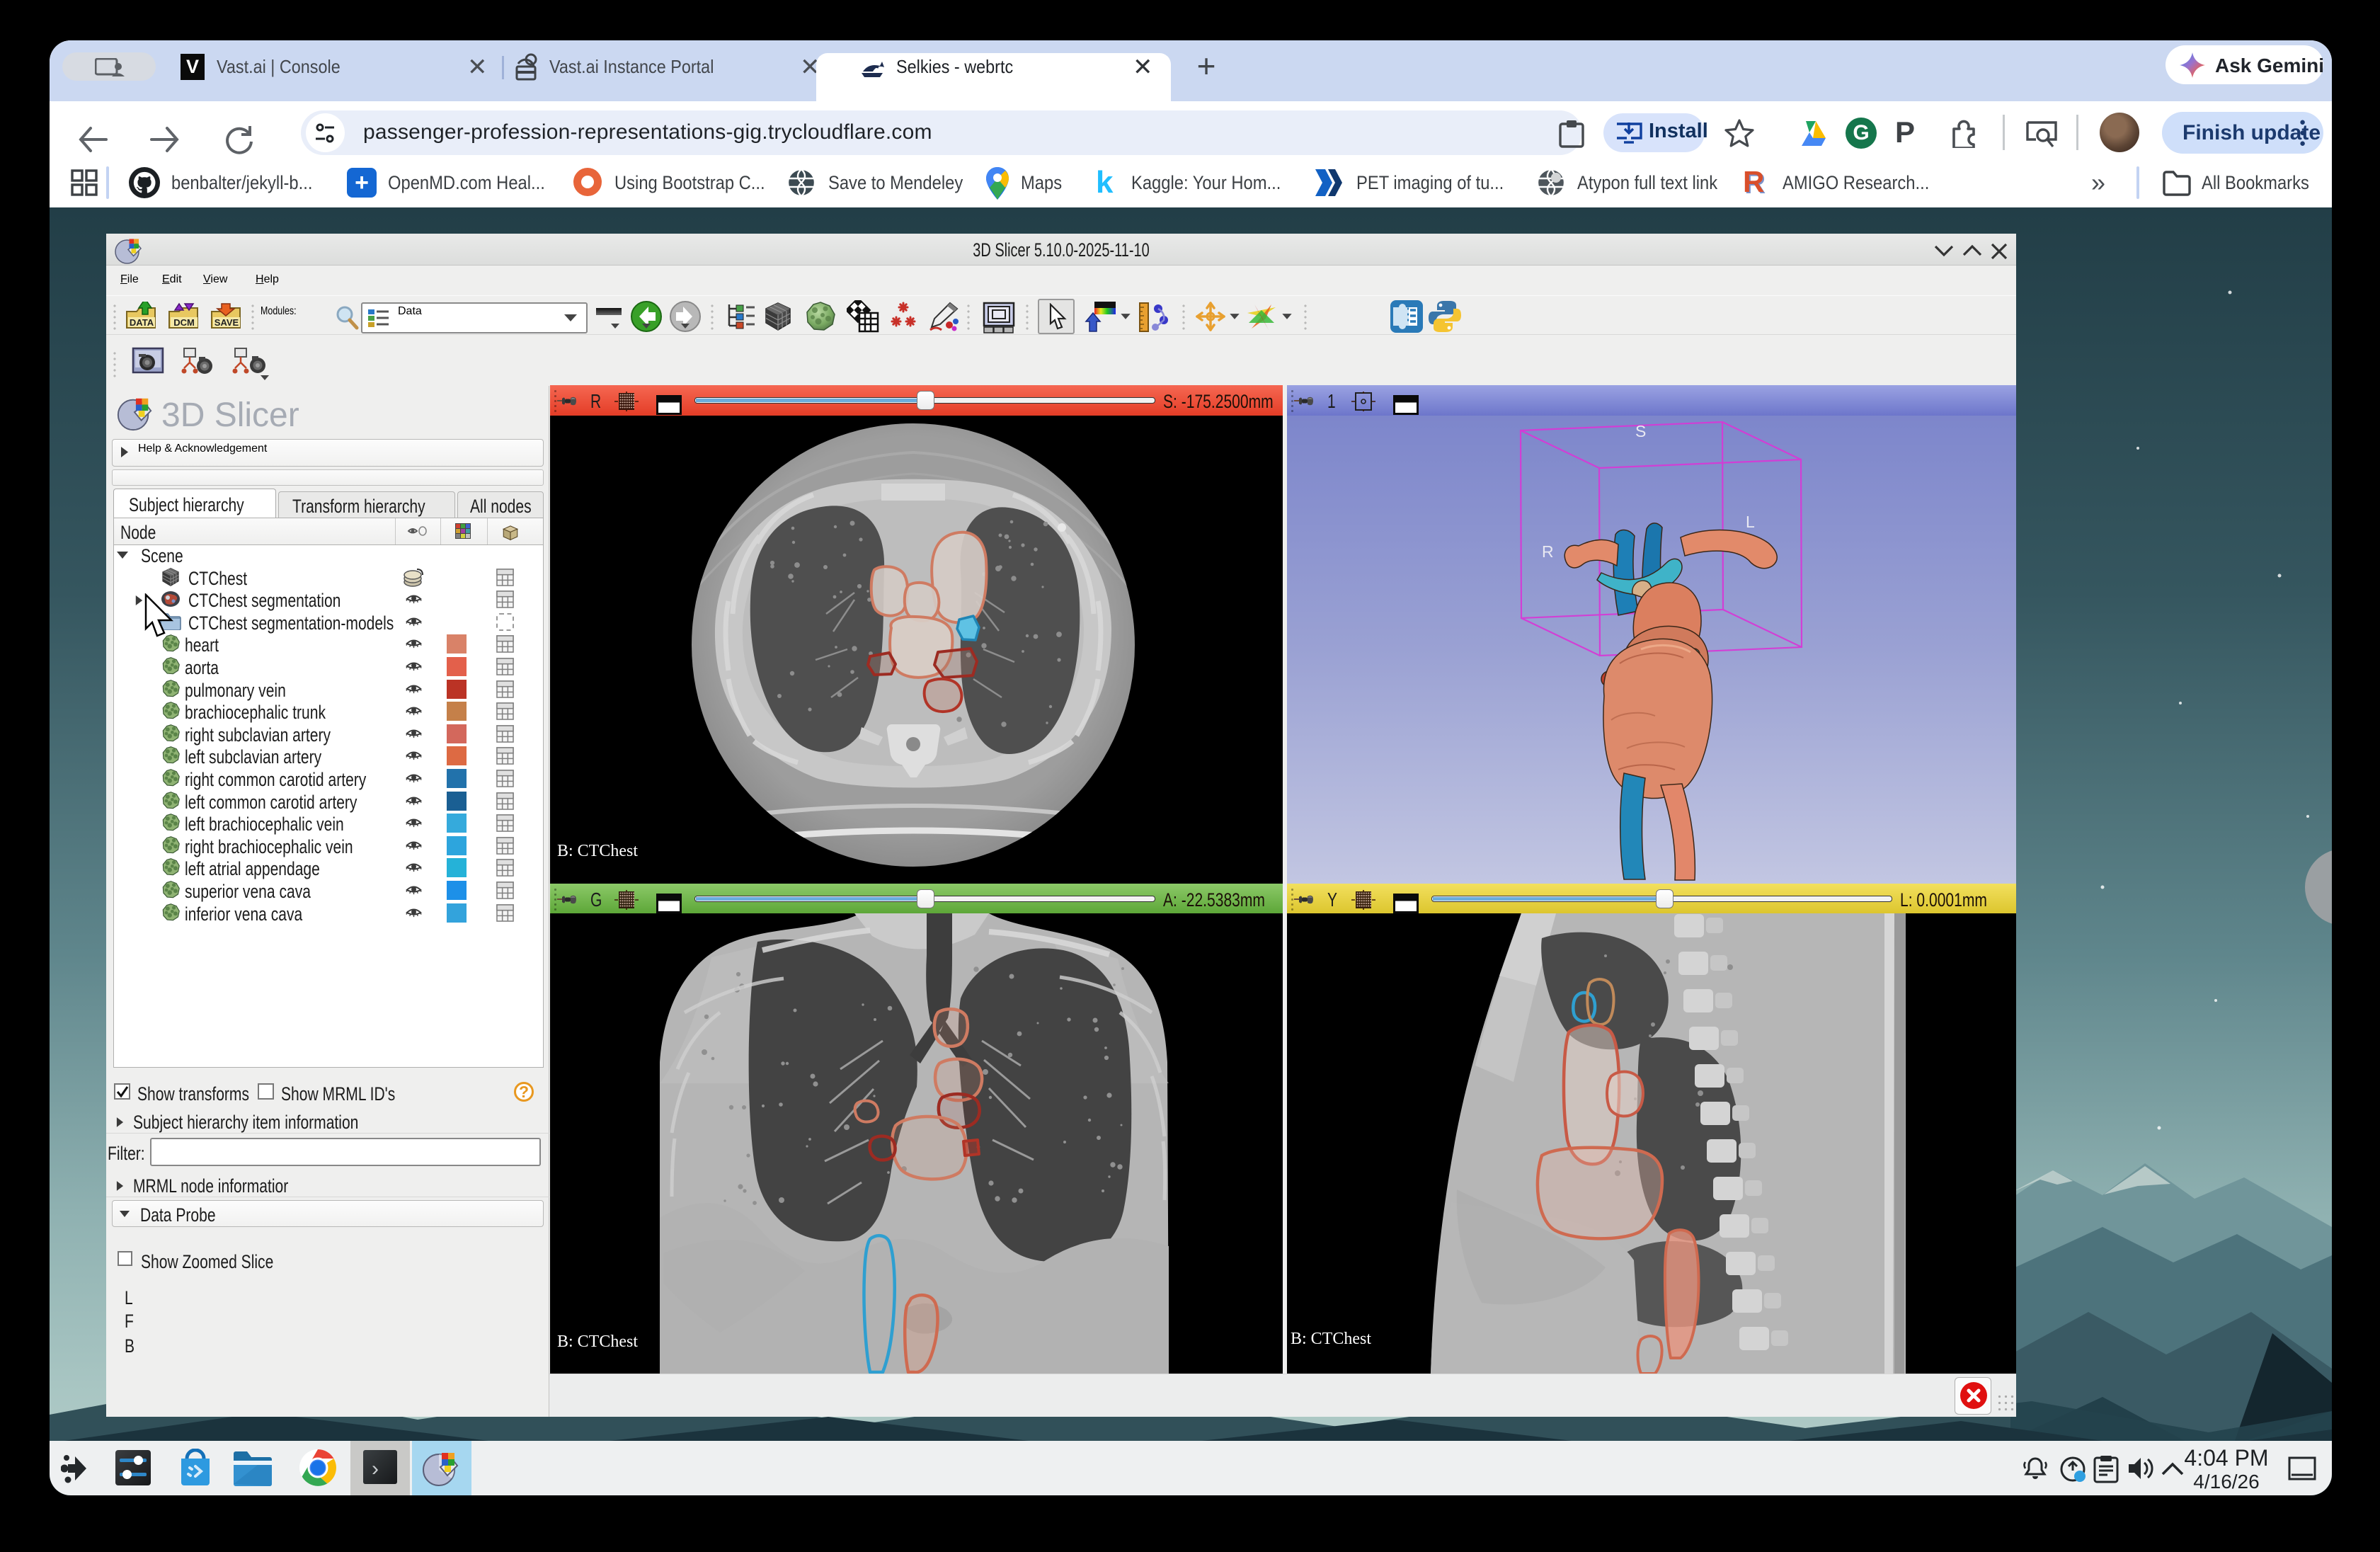  Describe the element at coordinates (1548, 551) in the screenshot. I see `svg-text: R` at that location.